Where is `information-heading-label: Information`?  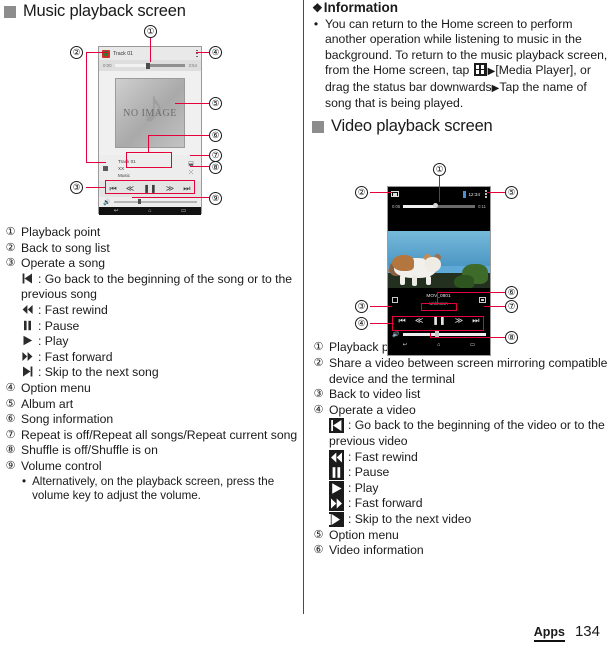 information-heading-label: Information is located at coordinates (361, 7).